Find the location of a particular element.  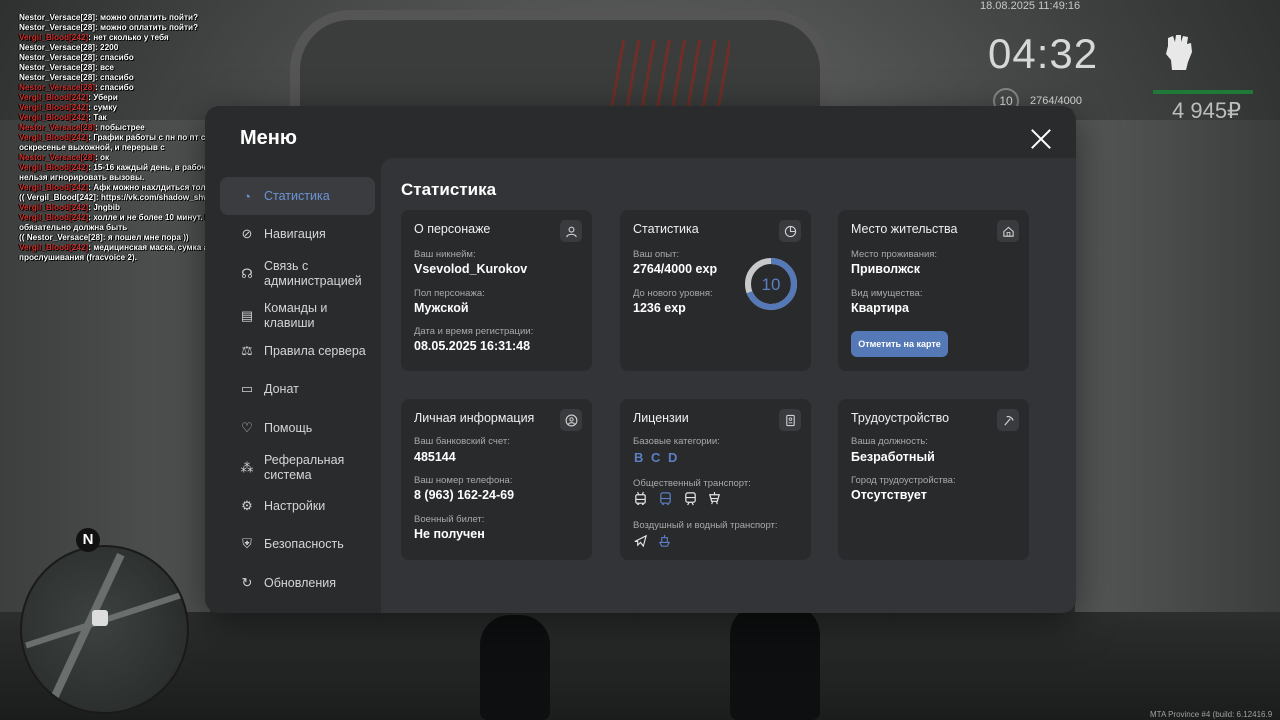

document-icon: ▤ is located at coordinates (247, 315).